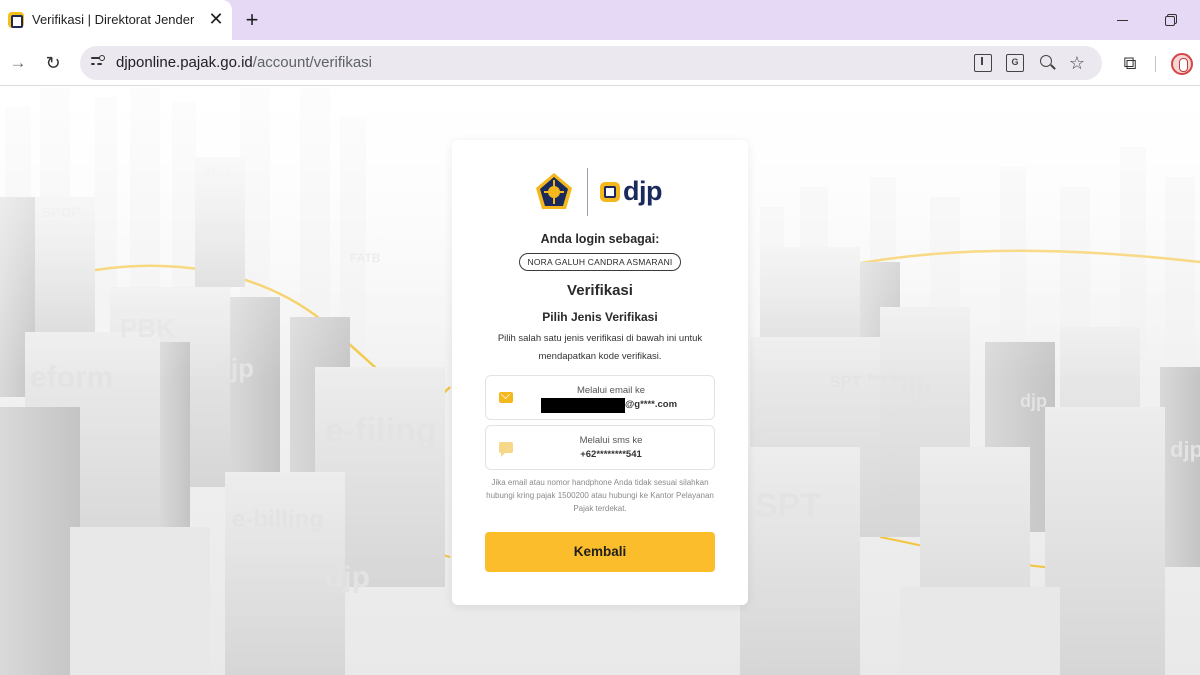 The height and width of the screenshot is (675, 1200). What do you see at coordinates (1182, 64) in the screenshot?
I see `profile-avatar` at bounding box center [1182, 64].